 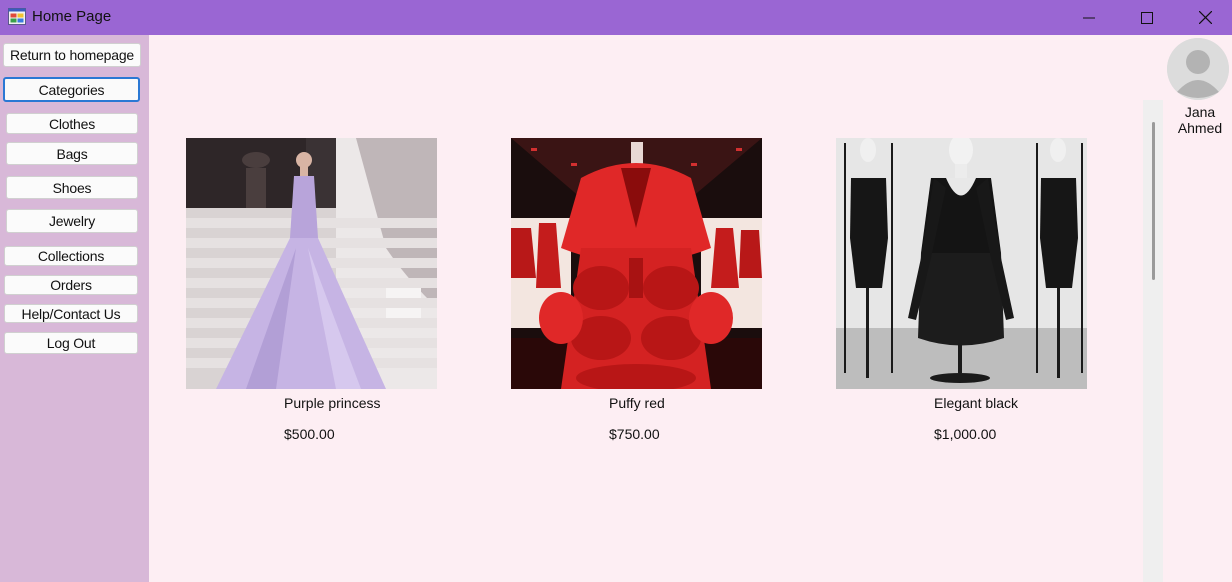 I want to click on product-price: $750.00, so click(x=634, y=434).